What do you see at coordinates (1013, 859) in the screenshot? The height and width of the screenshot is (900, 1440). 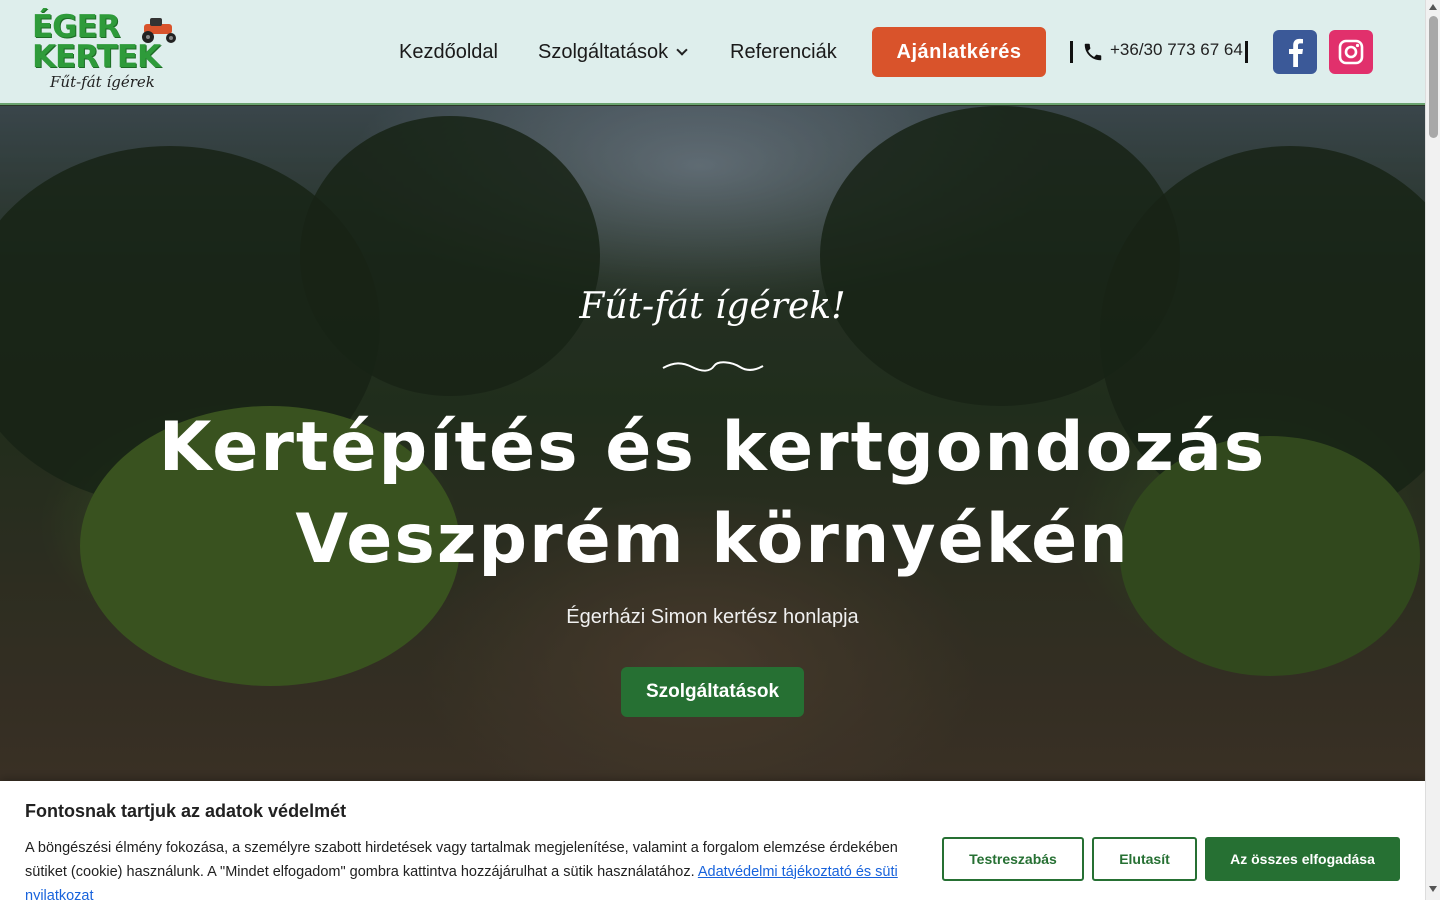 I see `cookie-customize-button: Testreszabás` at bounding box center [1013, 859].